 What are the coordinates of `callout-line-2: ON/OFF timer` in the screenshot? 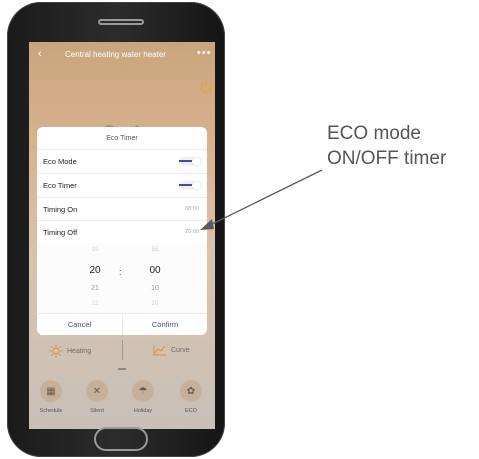 It's located at (387, 158).